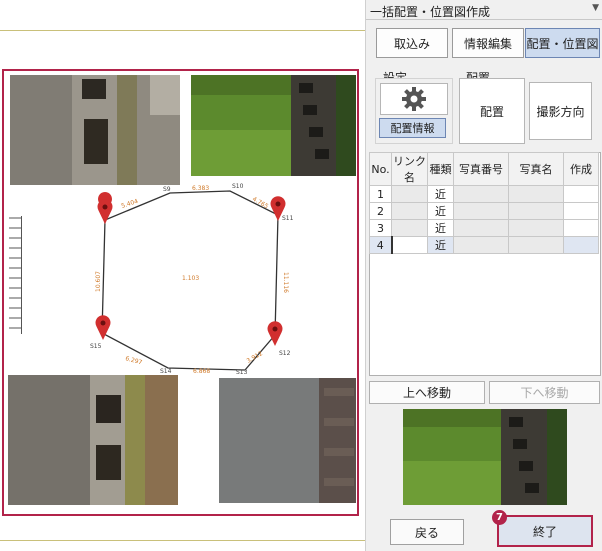 The width and height of the screenshot is (602, 551). I want to click on tab-info-edit: 情報編集, so click(488, 43).